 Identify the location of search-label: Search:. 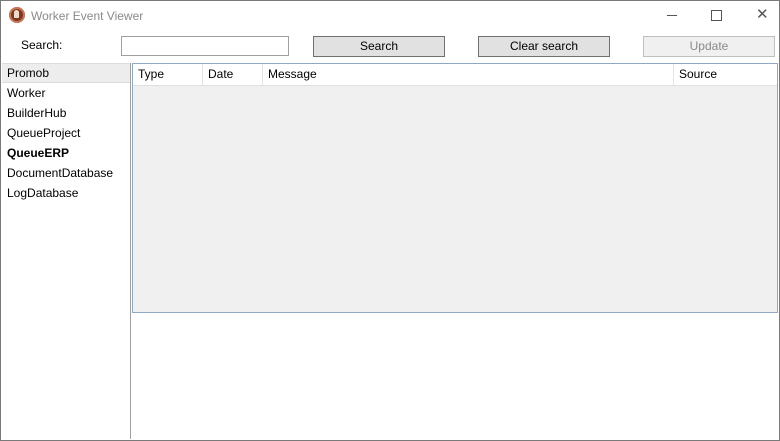
(42, 45).